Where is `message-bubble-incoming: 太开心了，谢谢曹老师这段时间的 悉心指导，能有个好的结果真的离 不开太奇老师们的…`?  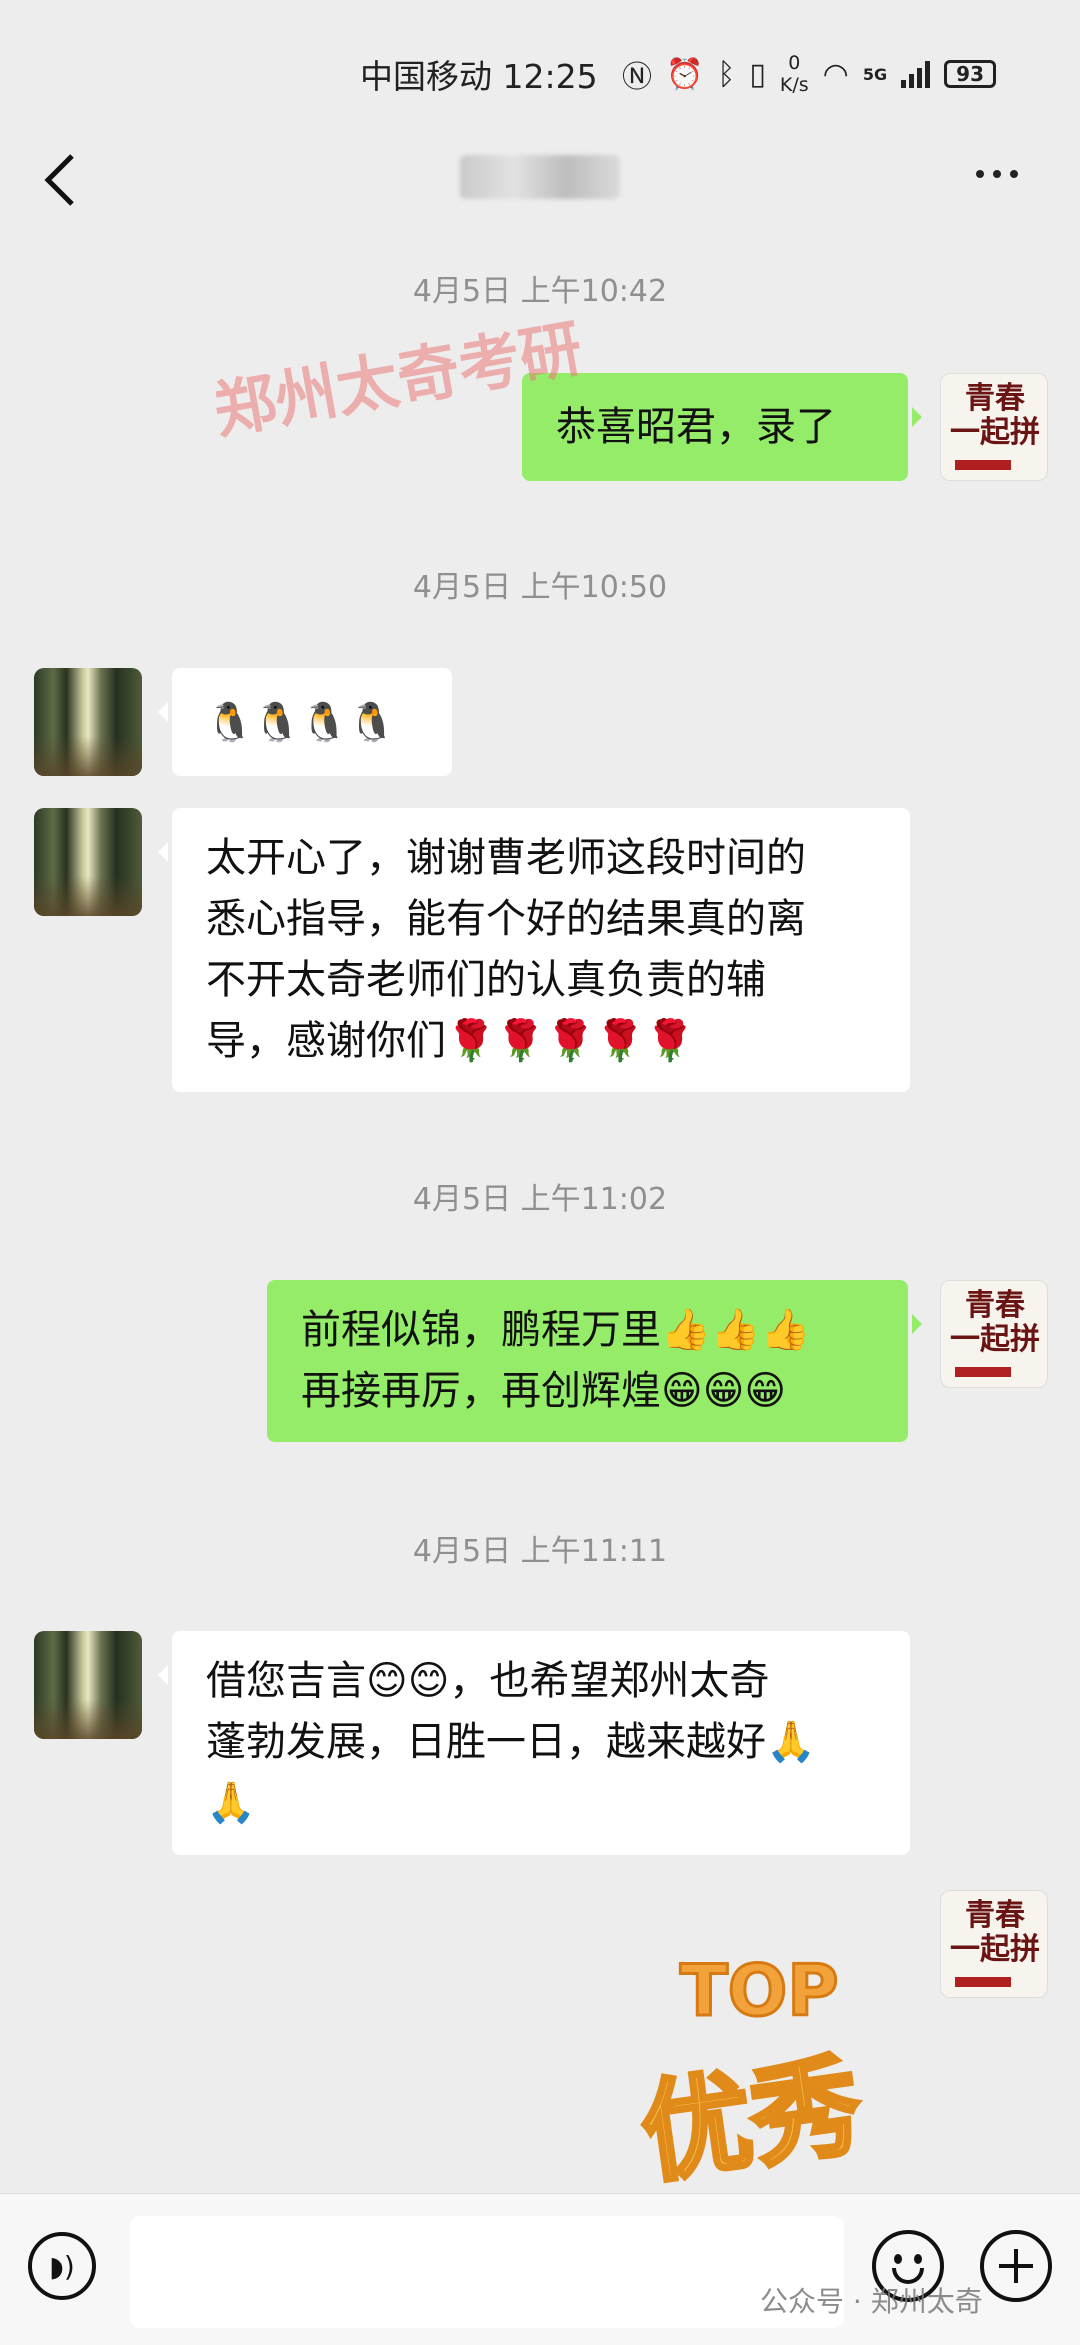 message-bubble-incoming: 太开心了，谢谢曹老师这段时间的 悉心指导，能有个好的结果真的离 不开太奇老师们的… is located at coordinates (534, 950).